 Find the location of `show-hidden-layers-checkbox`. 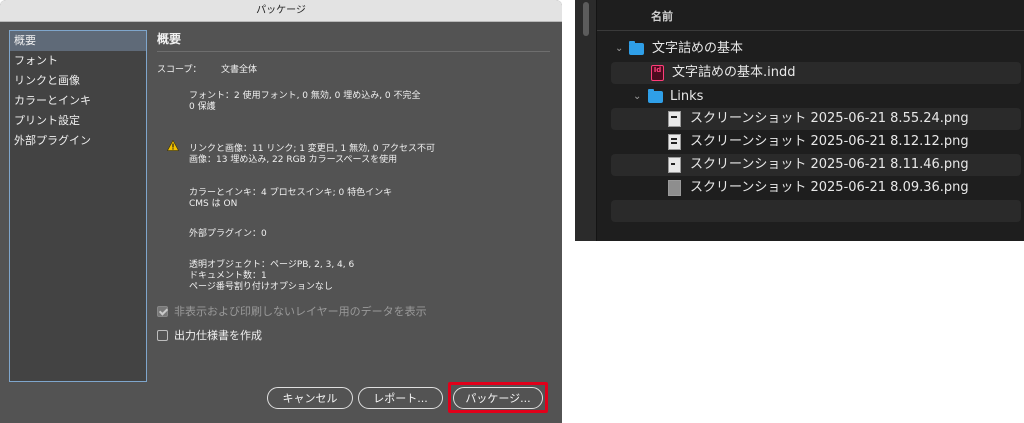

show-hidden-layers-checkbox is located at coordinates (162, 311).